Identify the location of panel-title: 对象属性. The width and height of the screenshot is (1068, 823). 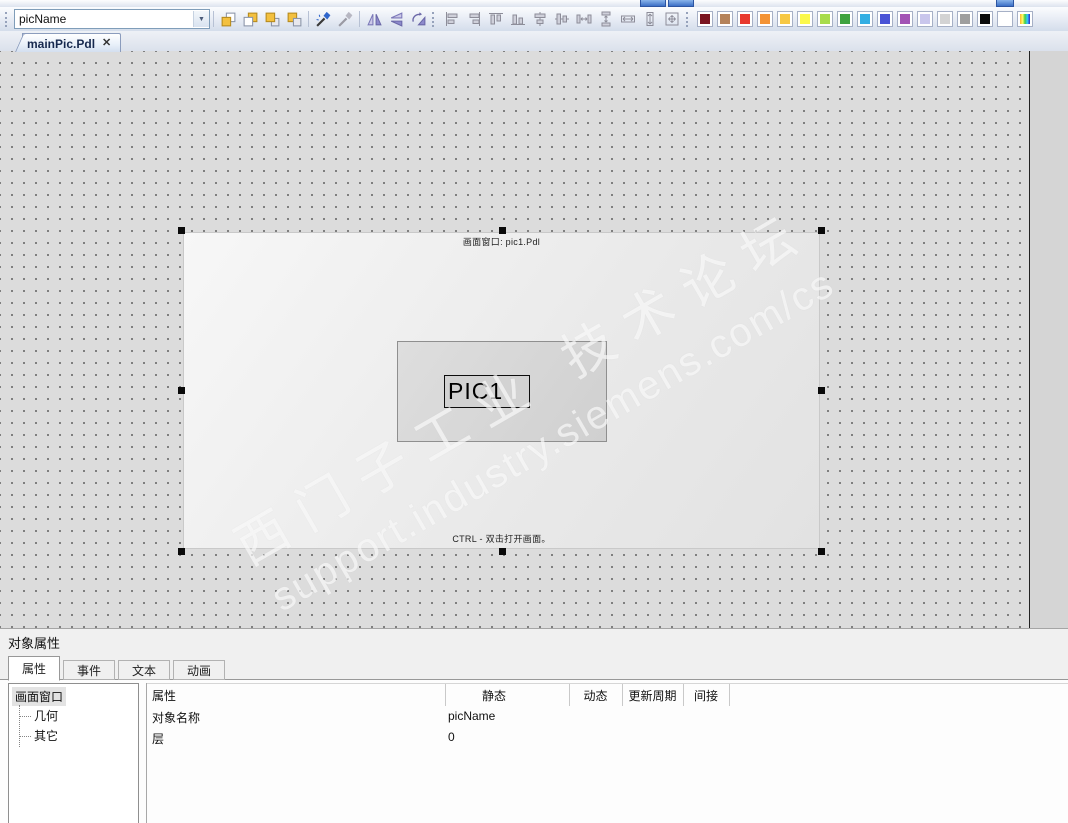
(34, 643).